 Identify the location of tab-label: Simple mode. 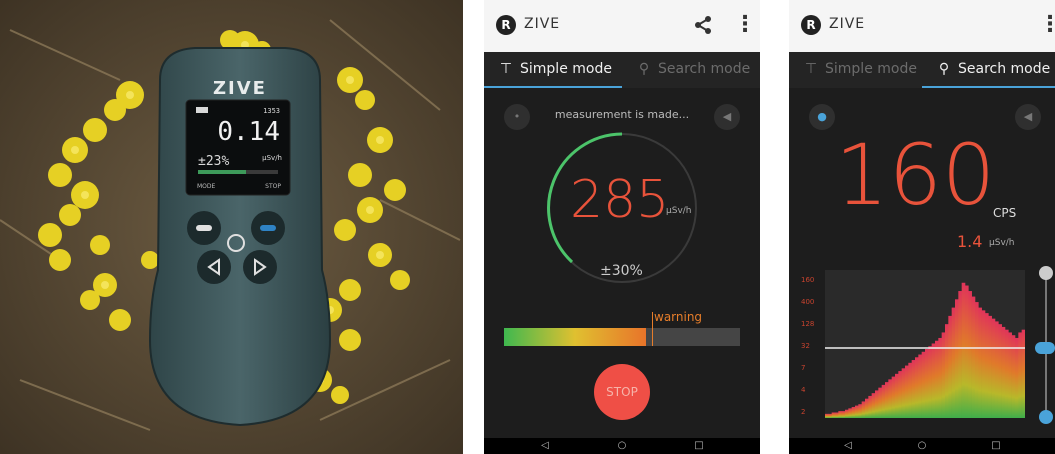
(566, 69).